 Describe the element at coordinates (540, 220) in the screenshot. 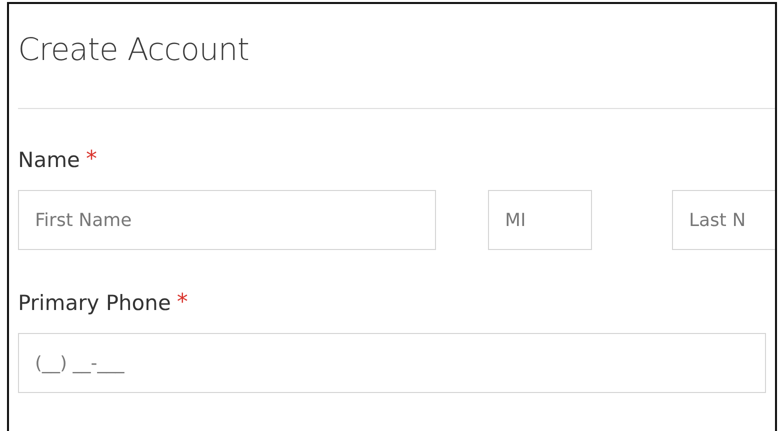

I see `input-field: MI` at that location.